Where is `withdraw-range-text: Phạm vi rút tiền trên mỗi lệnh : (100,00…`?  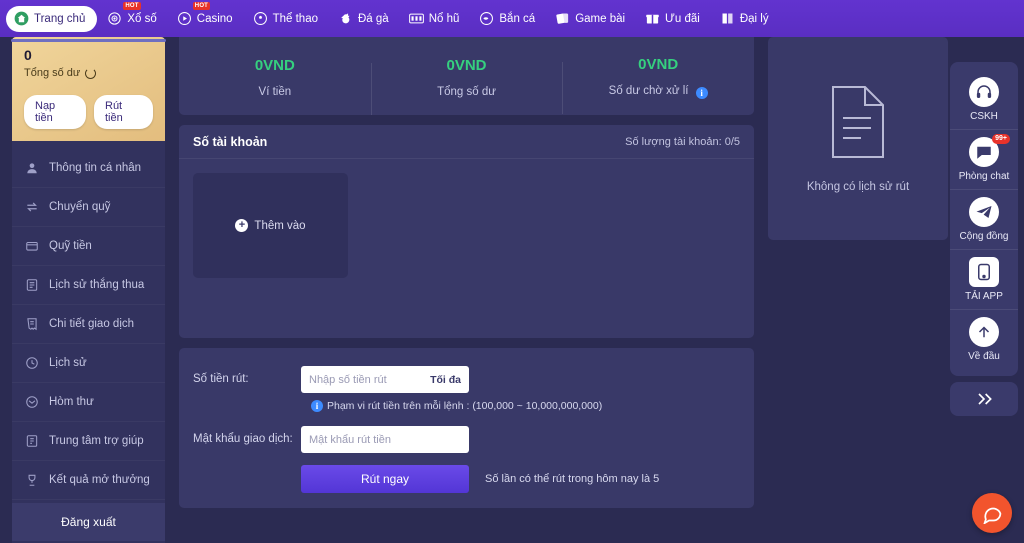
withdraw-range-text: Phạm vi rút tiền trên mỗi lệnh : (100,00… is located at coordinates (465, 406).